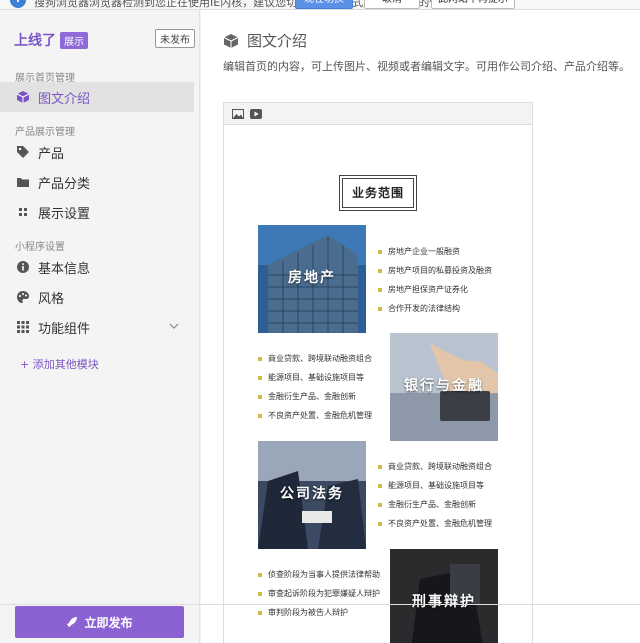  I want to click on corporate-legal-image: 公司法务, so click(312, 495).